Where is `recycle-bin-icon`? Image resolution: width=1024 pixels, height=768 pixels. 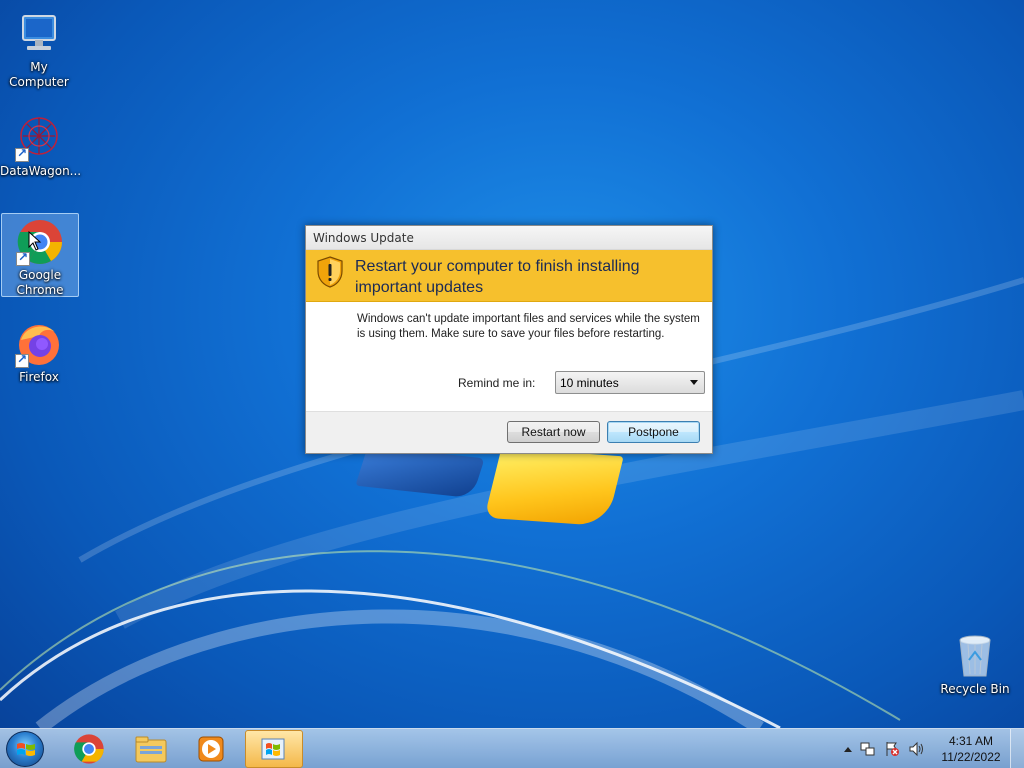
recycle-bin-icon is located at coordinates (975, 656).